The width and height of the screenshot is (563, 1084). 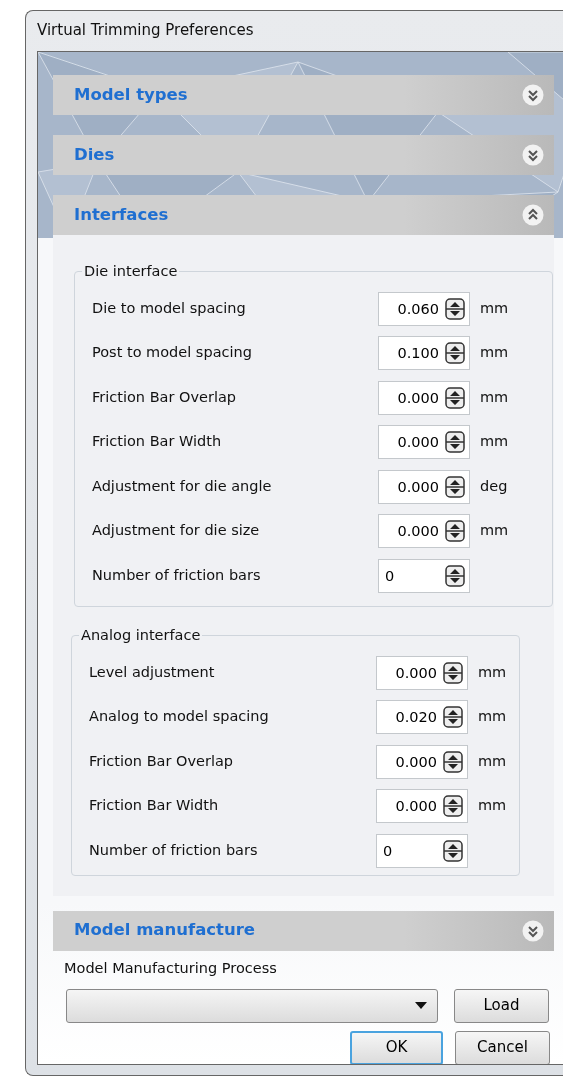 What do you see at coordinates (182, 486) in the screenshot?
I see `field-label: Adjustment for die angle` at bounding box center [182, 486].